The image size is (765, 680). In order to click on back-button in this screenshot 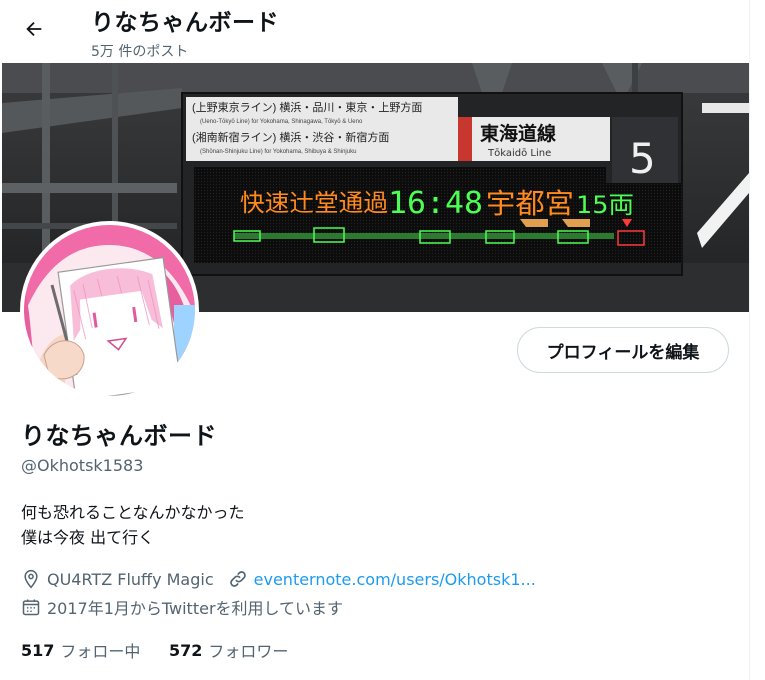, I will do `click(34, 31)`.